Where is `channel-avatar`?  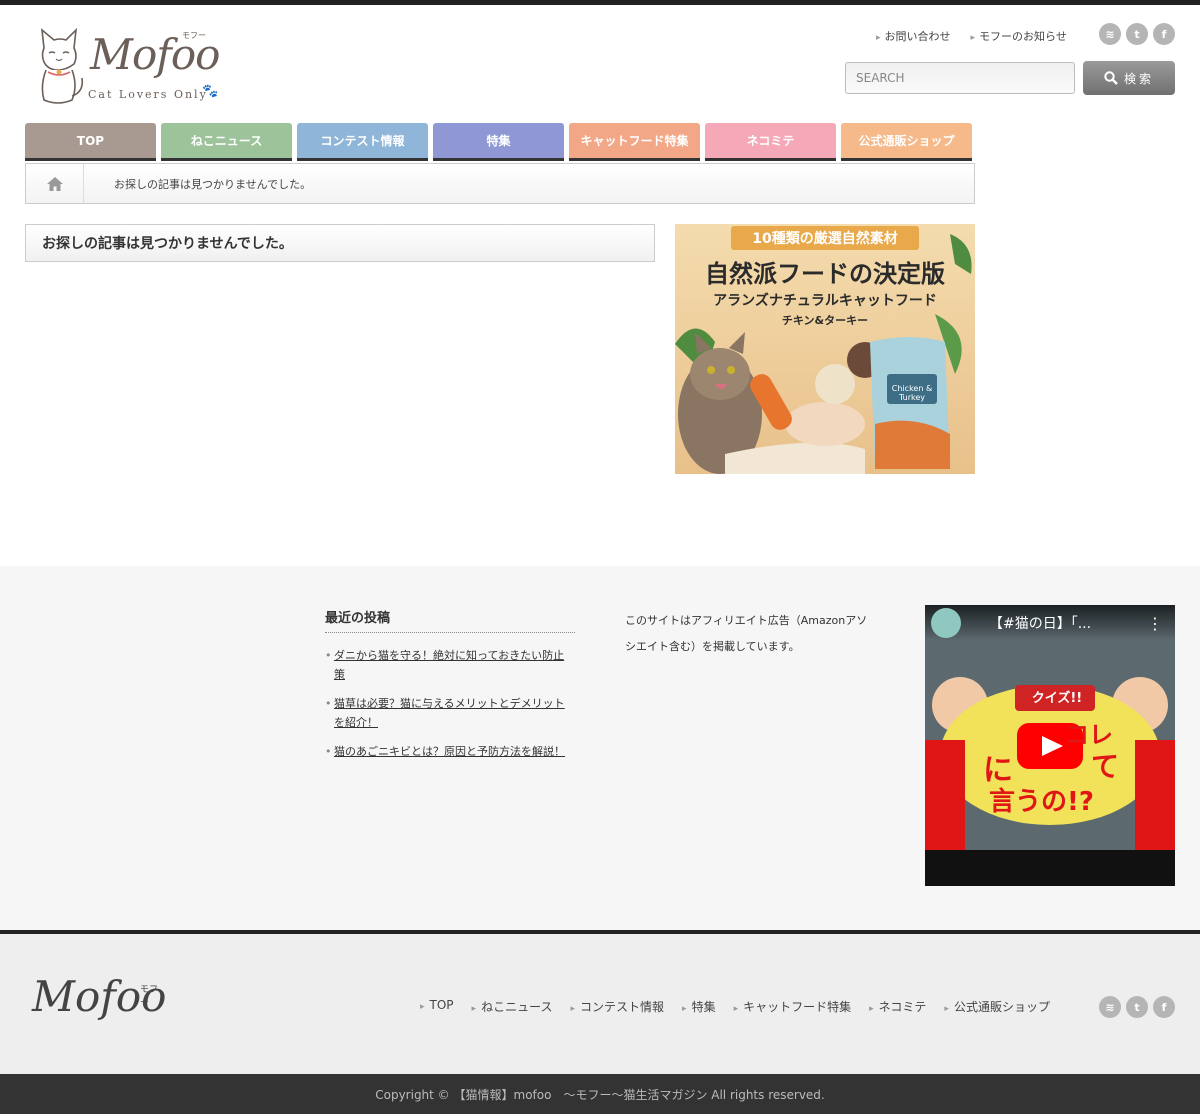 channel-avatar is located at coordinates (946, 623).